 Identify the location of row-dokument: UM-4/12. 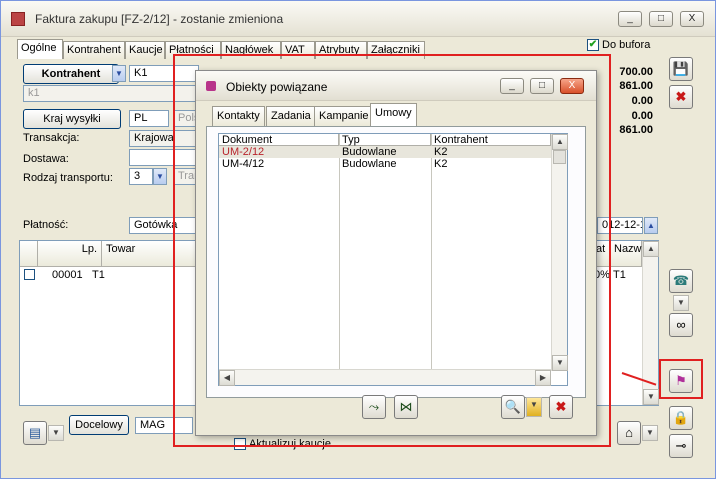
(243, 164).